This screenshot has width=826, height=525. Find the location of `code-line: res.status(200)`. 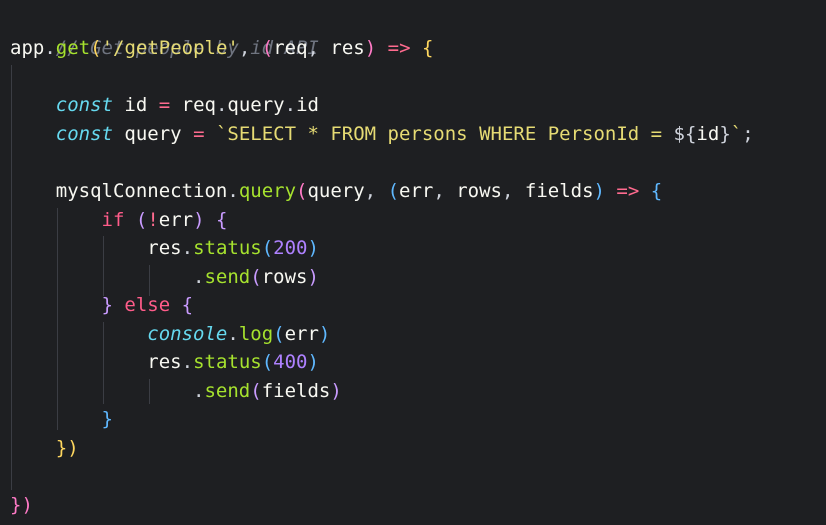

code-line: res.status(200) is located at coordinates (164, 248).